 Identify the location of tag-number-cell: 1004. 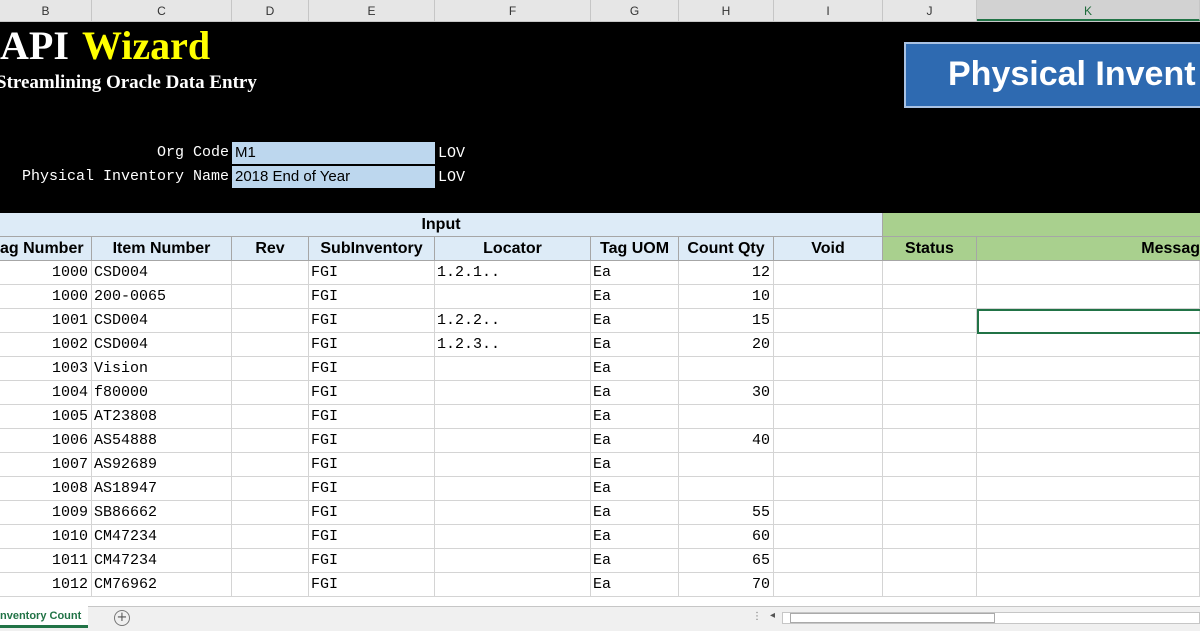
(46, 393).